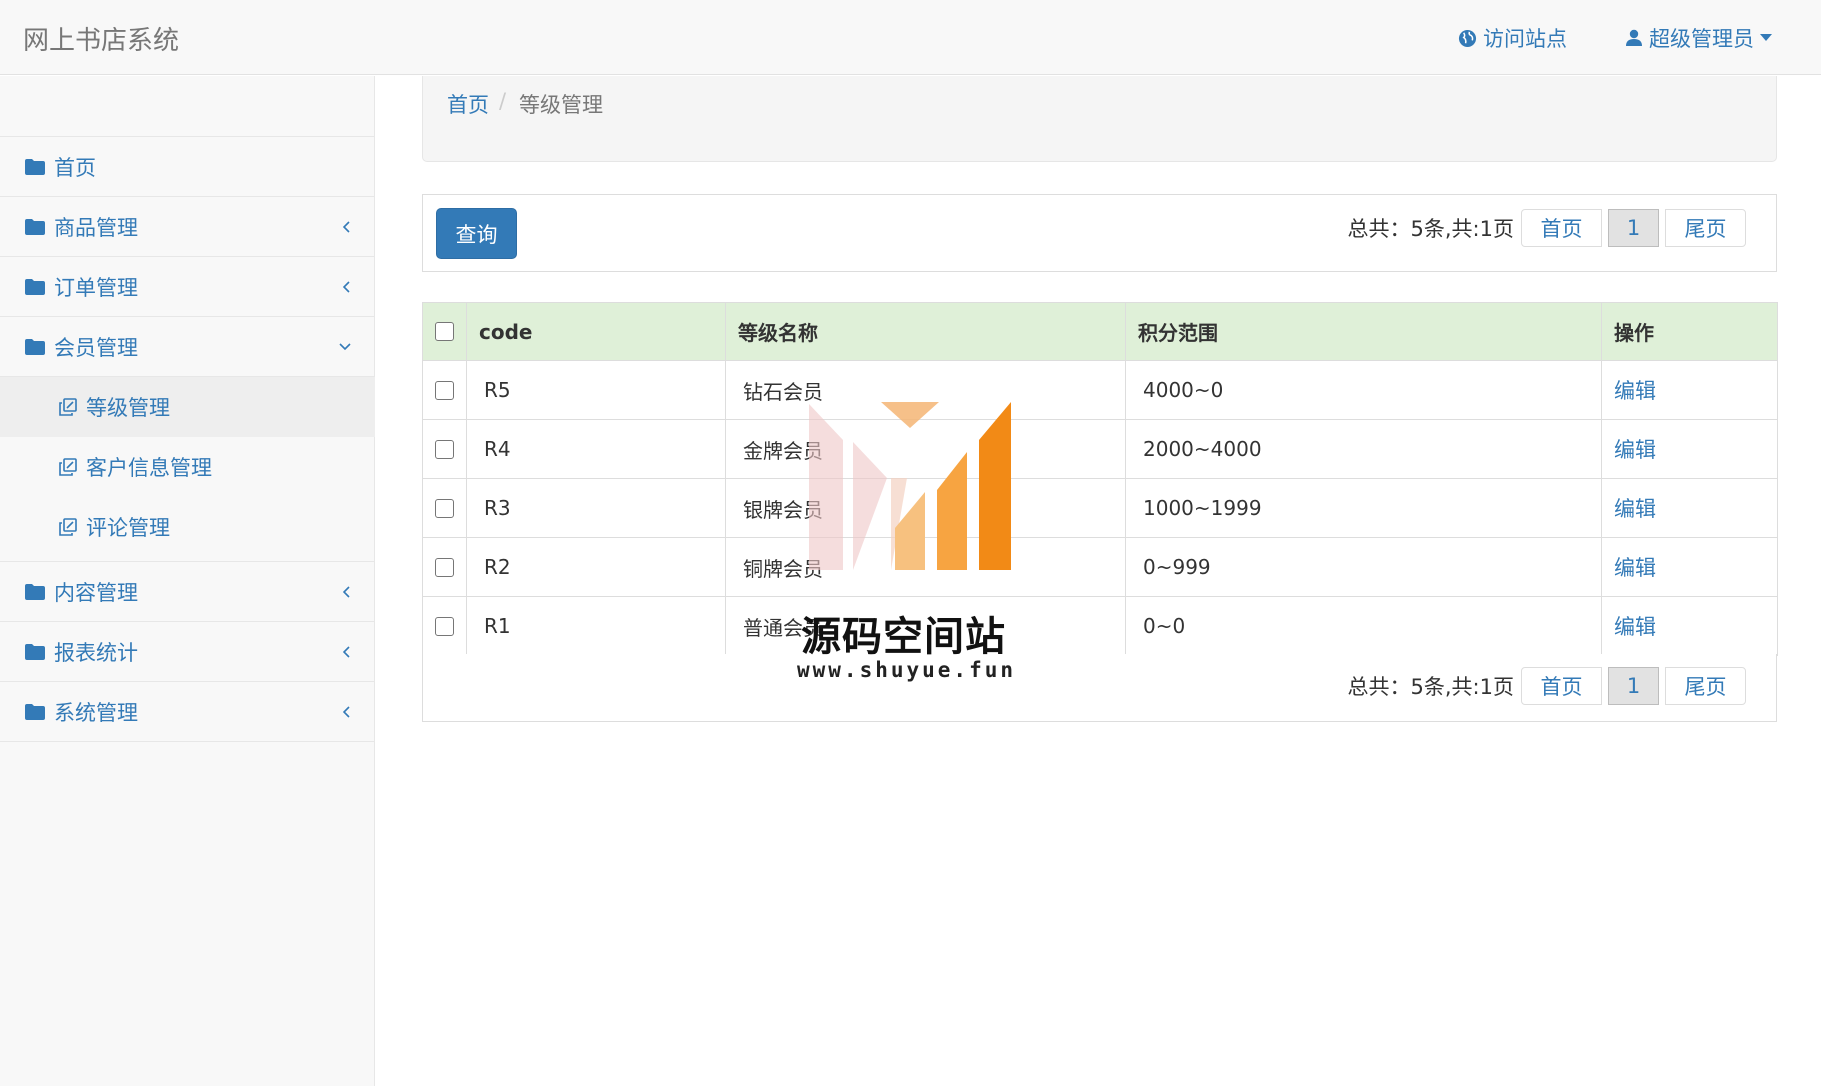 Image resolution: width=1821 pixels, height=1086 pixels. I want to click on sidebar-item-products: 商品管理, so click(187, 227).